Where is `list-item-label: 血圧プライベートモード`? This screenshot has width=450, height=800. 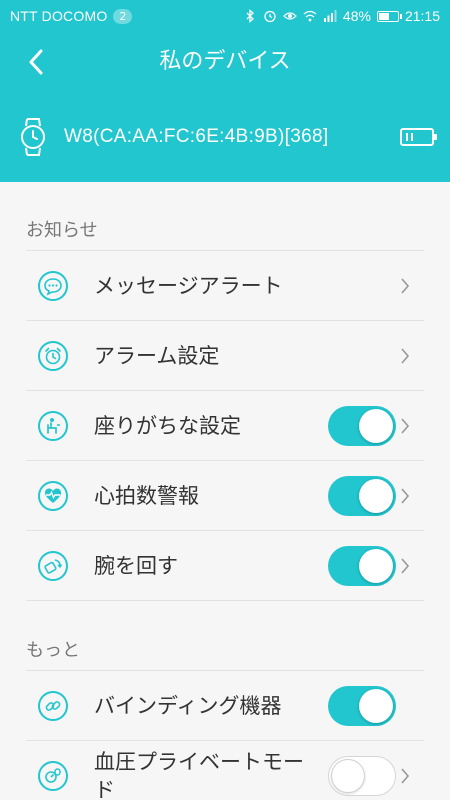
list-item-label: 血圧プライベートモード is located at coordinates (199, 774).